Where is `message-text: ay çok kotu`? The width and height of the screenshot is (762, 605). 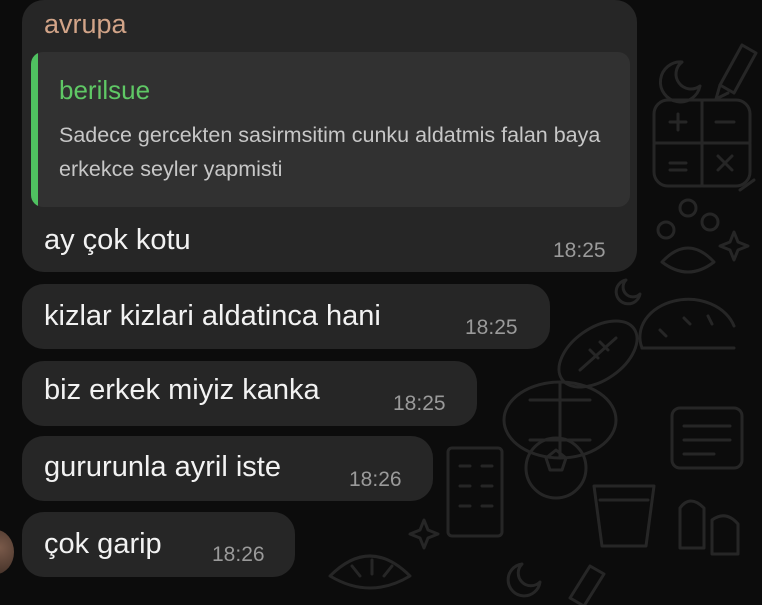 message-text: ay çok kotu is located at coordinates (117, 240).